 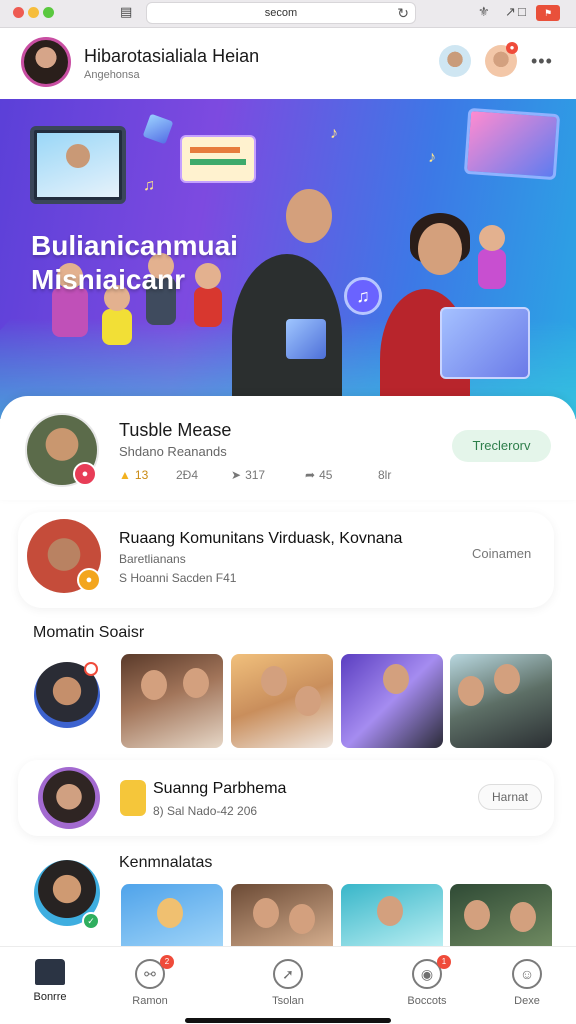 I want to click on stat-likes: ▲ 13, so click(x=133, y=475).